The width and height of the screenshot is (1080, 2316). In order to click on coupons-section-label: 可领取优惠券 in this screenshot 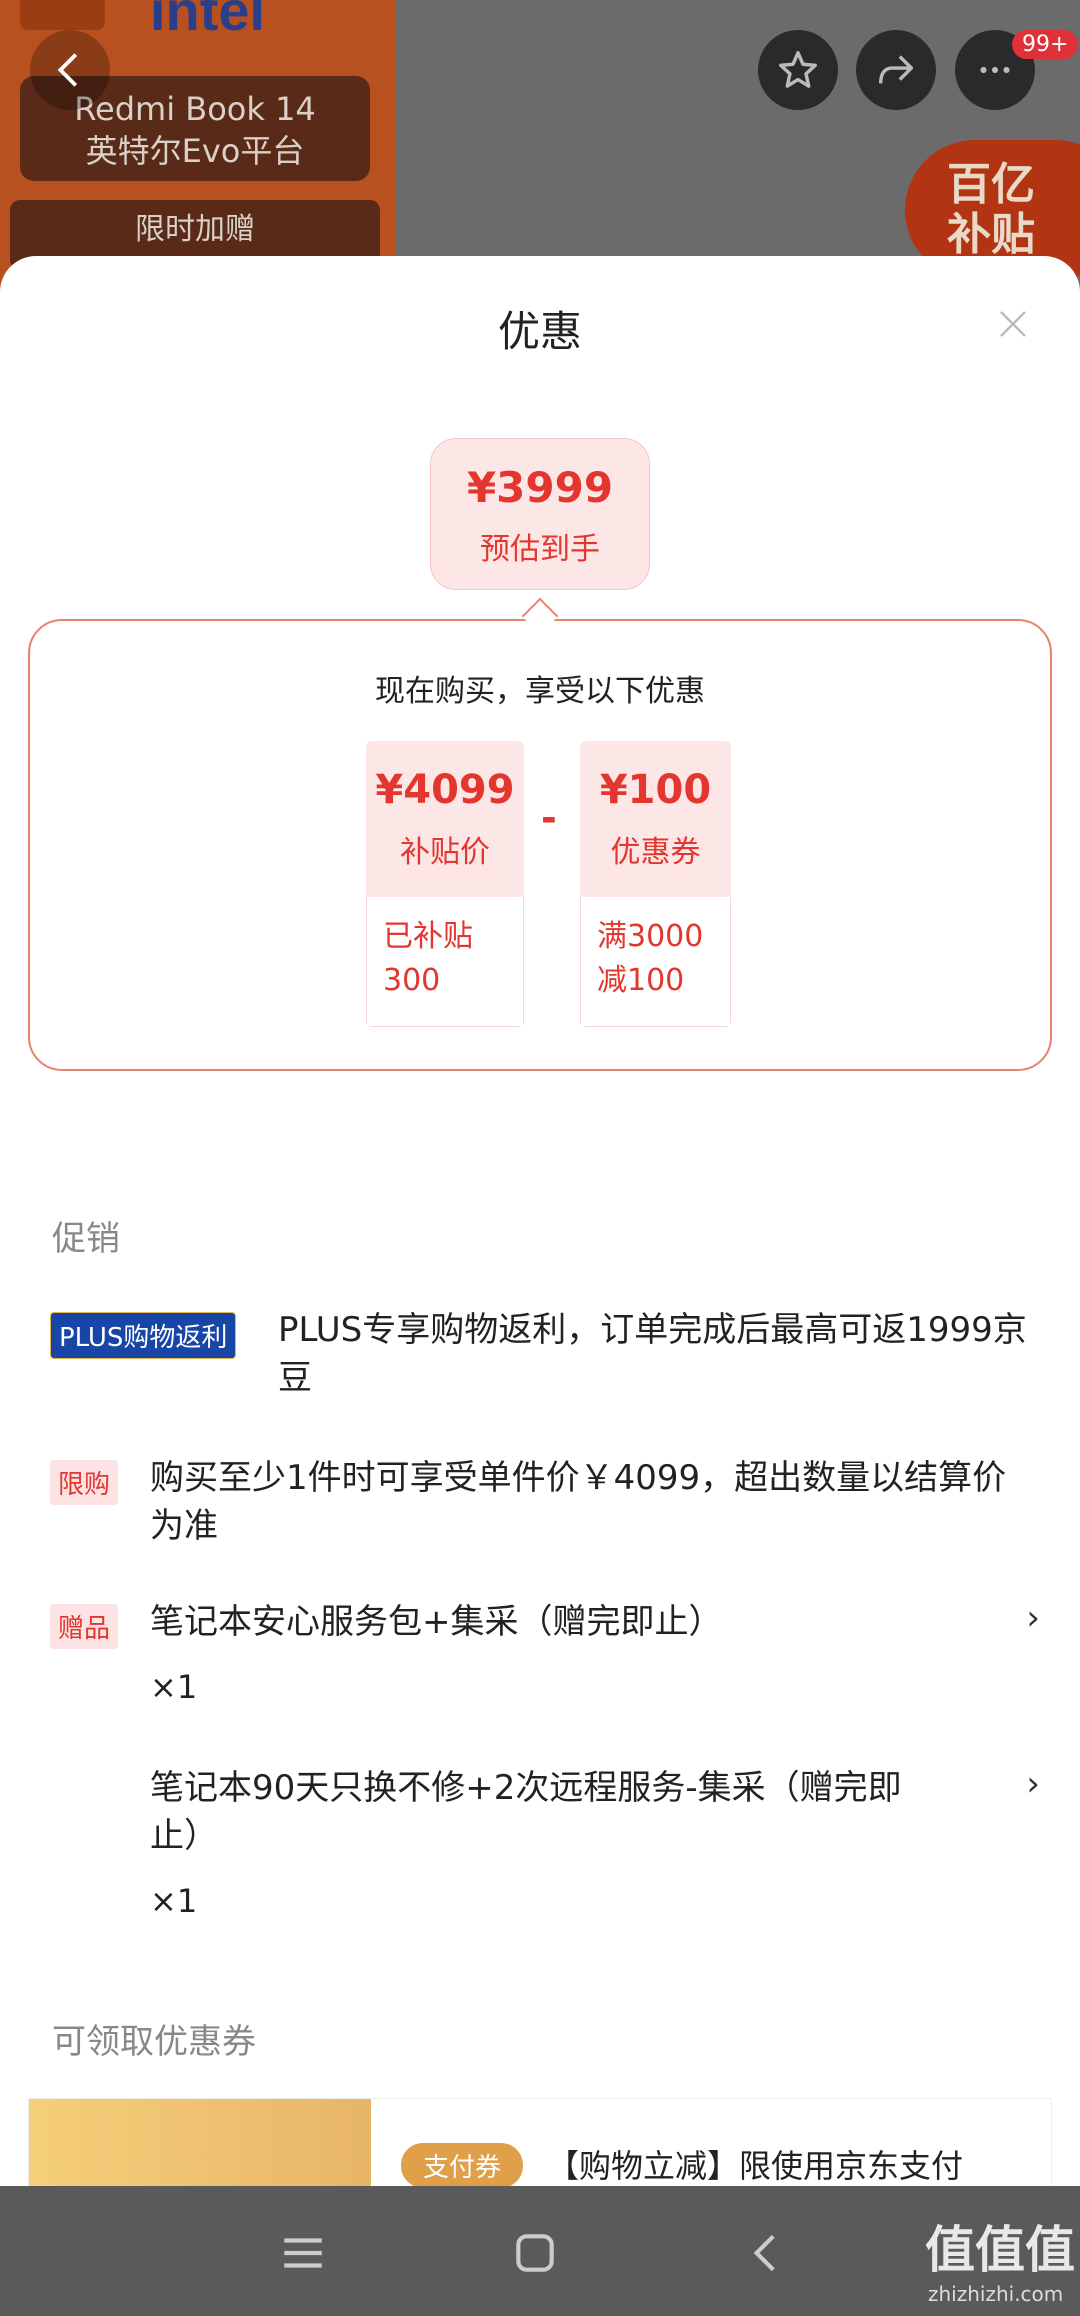, I will do `click(154, 2042)`.